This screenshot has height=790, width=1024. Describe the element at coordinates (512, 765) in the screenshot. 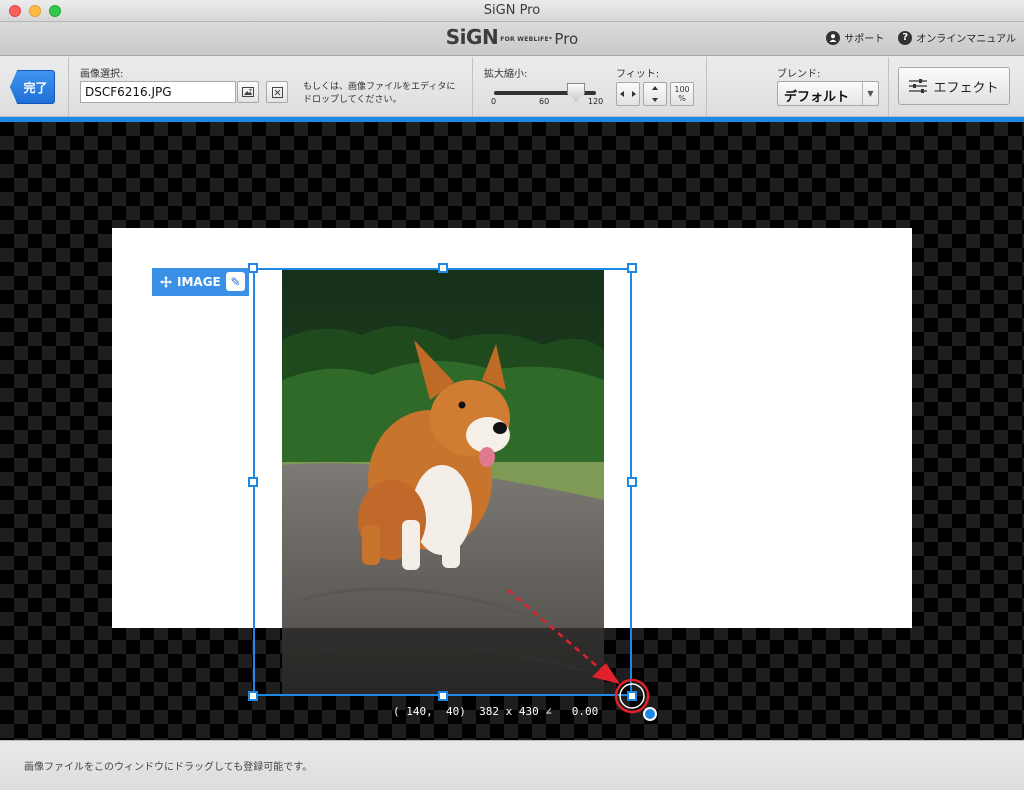

I see `status-bar: 画像ファイルをこのウィンドウにドラッグしても登録可能です。` at that location.